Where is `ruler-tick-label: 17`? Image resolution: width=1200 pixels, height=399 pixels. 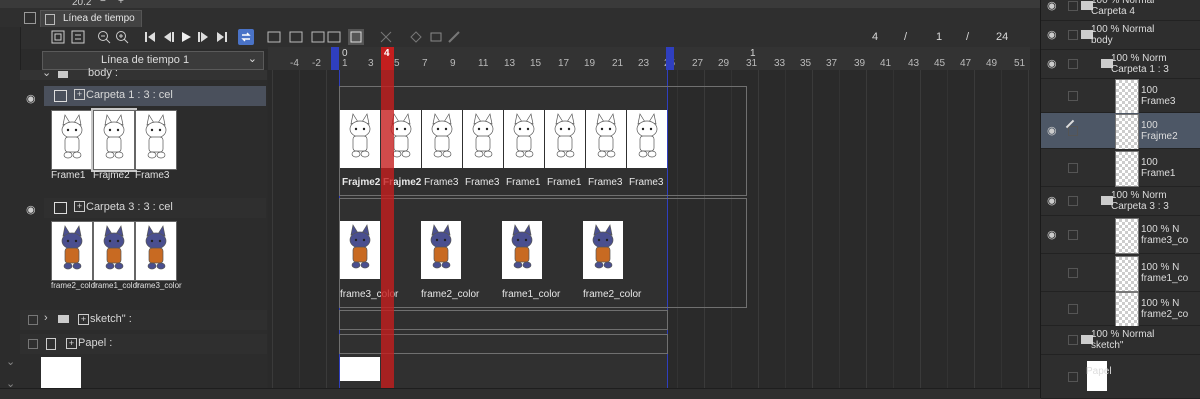 ruler-tick-label: 17 is located at coordinates (564, 63).